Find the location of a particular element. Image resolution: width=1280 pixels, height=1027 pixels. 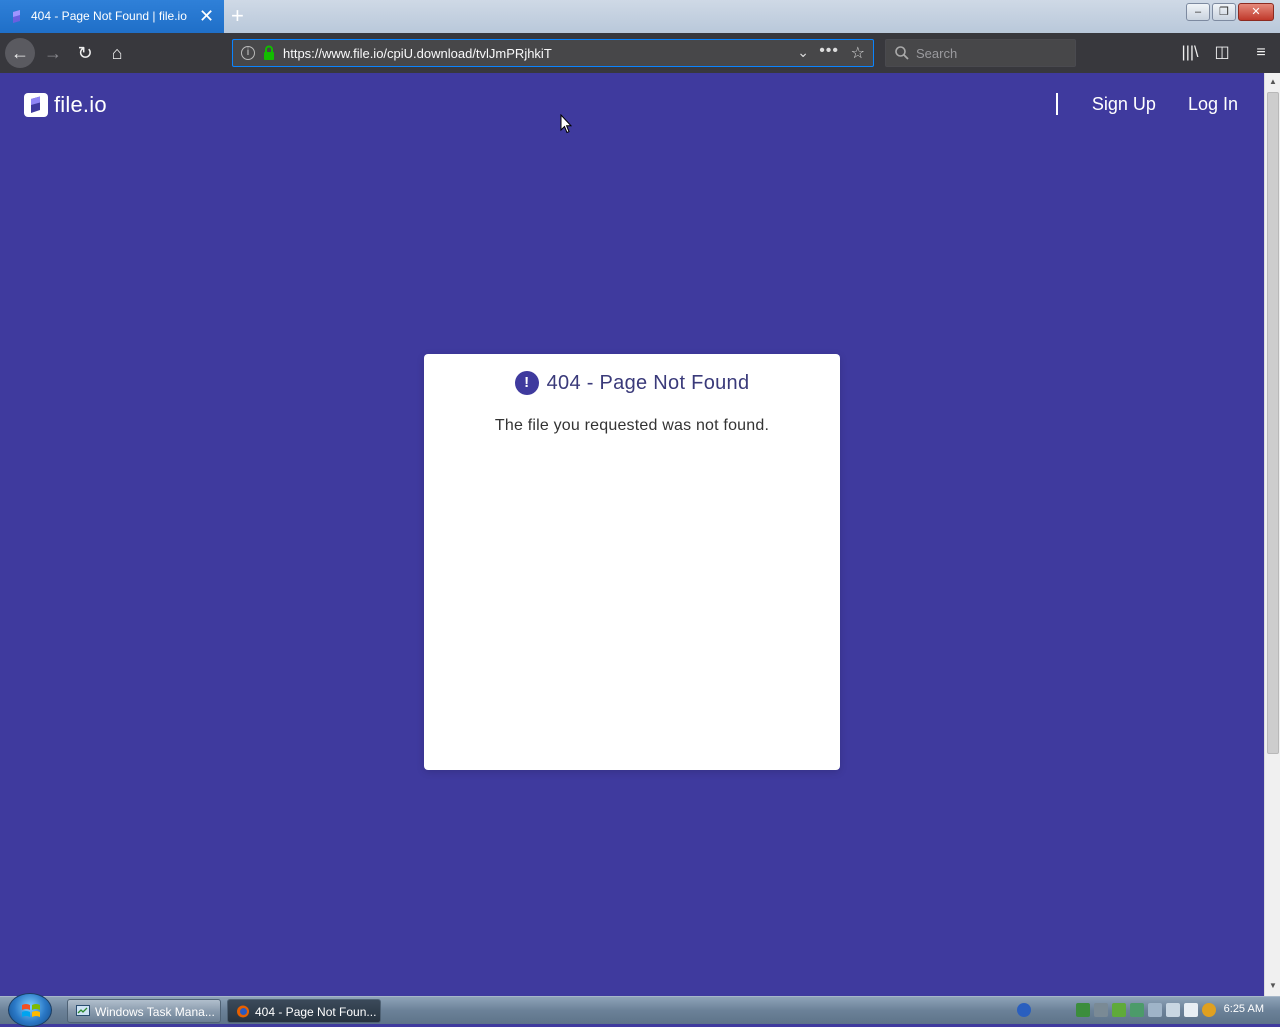

site-logo: file.io is located at coordinates (65, 104).